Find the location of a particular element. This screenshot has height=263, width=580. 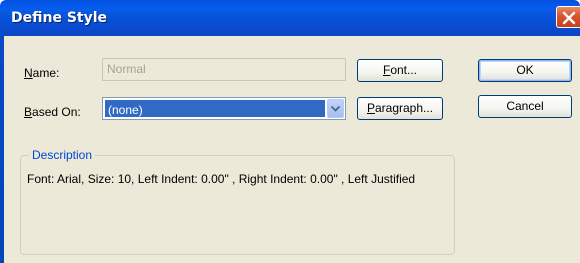

based-on-selected-value: (none) is located at coordinates (215, 108).